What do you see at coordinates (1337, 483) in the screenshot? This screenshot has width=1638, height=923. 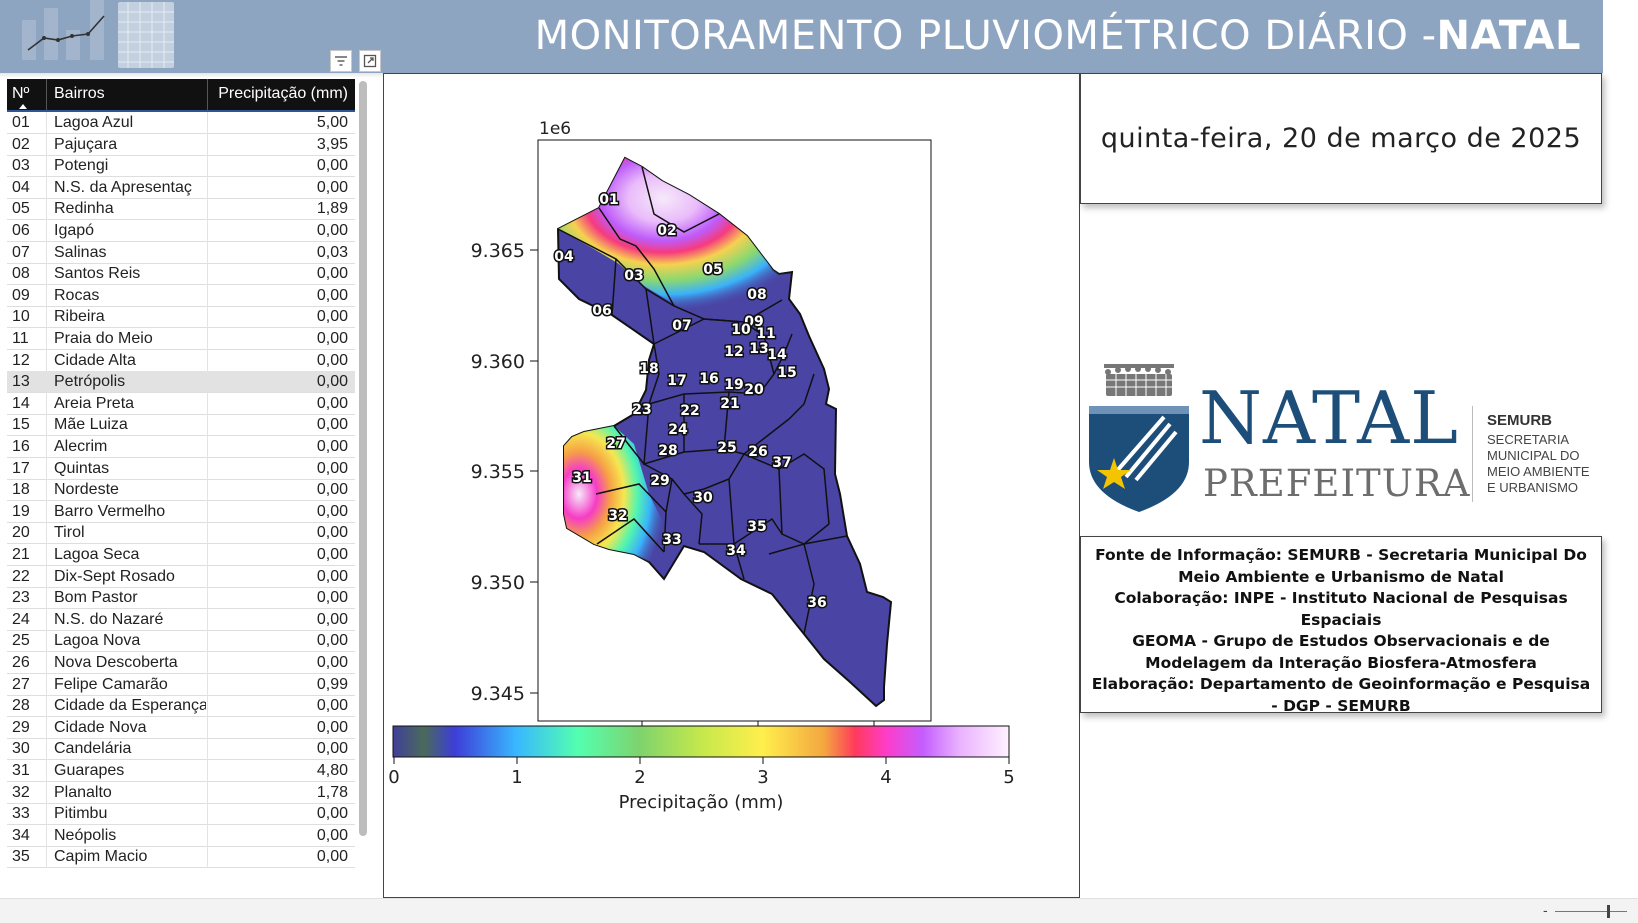 I see `logo-prefeitura-text: PREFEITURA` at bounding box center [1337, 483].